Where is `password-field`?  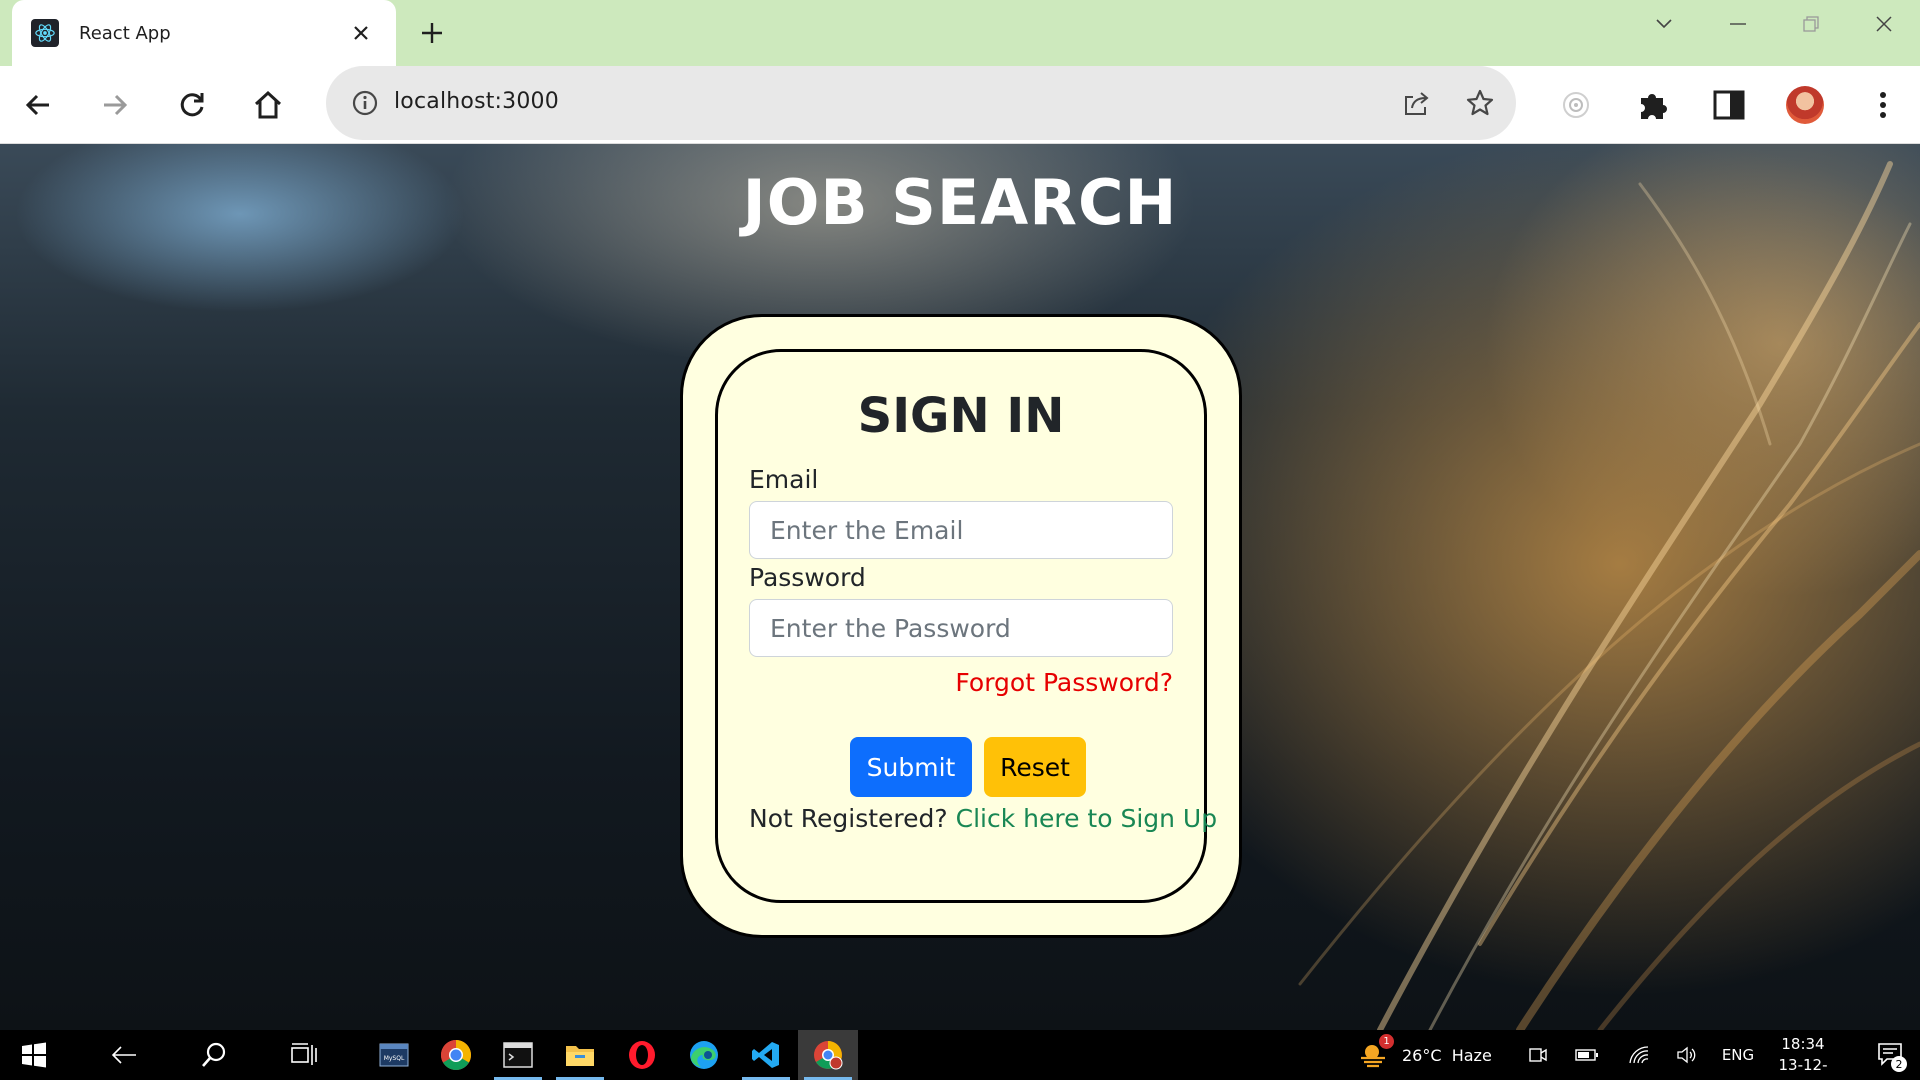 password-field is located at coordinates (961, 628).